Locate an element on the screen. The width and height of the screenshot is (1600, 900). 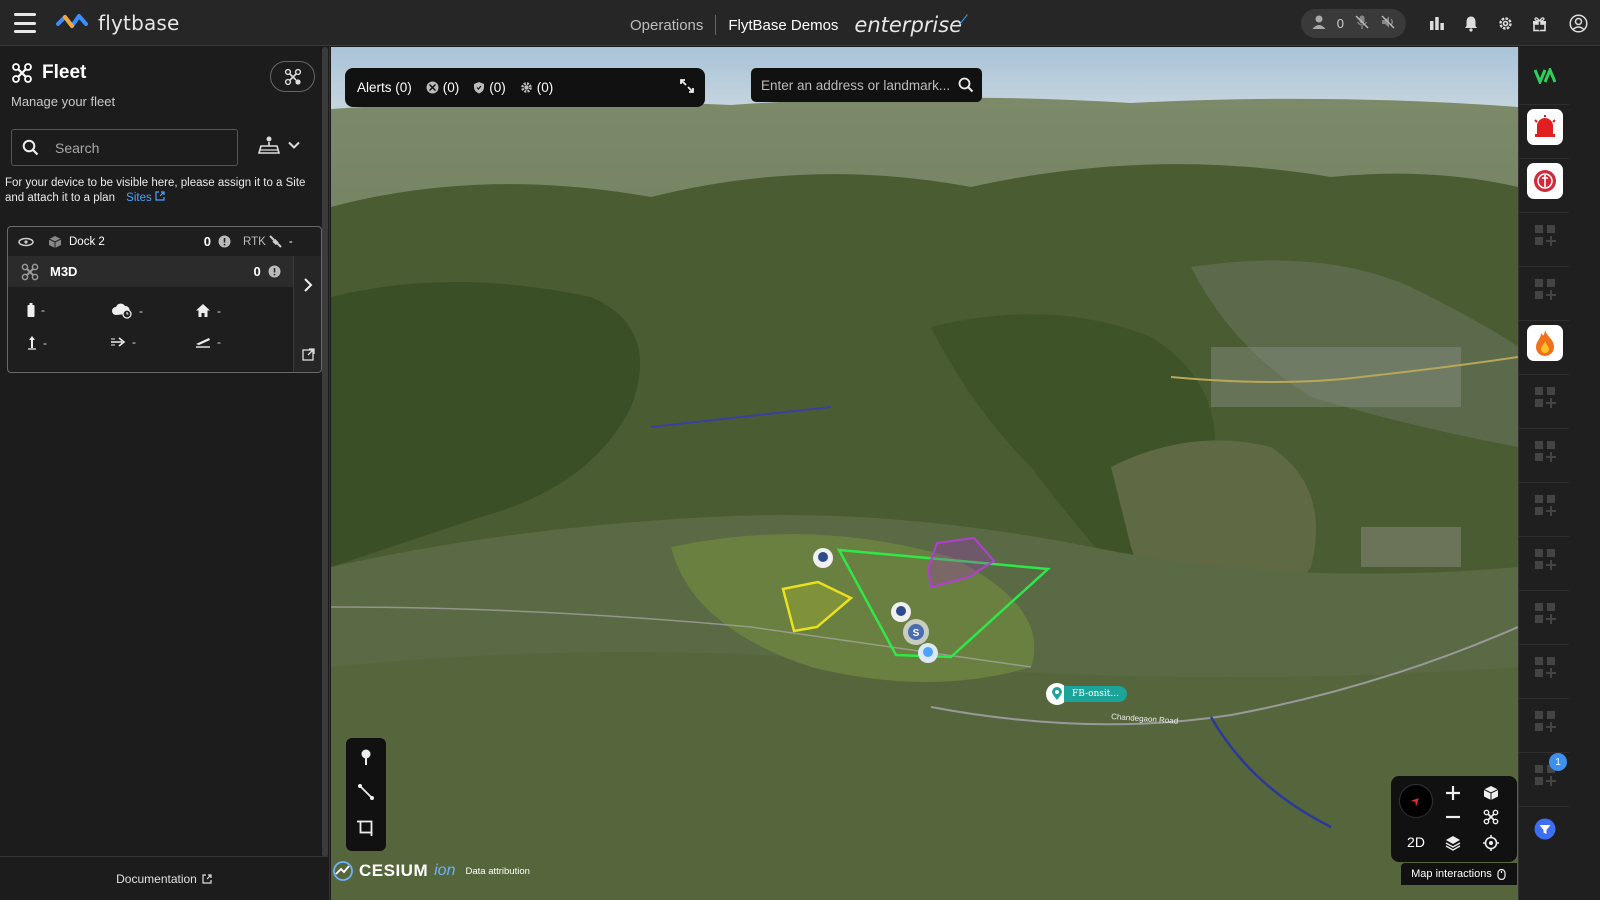
altitude-value: - is located at coordinates (45, 342).